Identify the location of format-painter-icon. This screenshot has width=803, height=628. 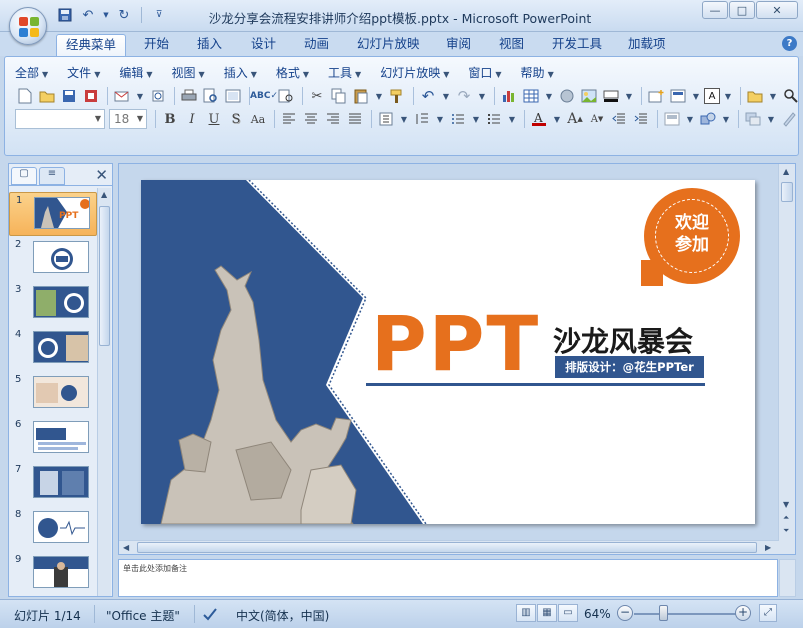
(397, 96).